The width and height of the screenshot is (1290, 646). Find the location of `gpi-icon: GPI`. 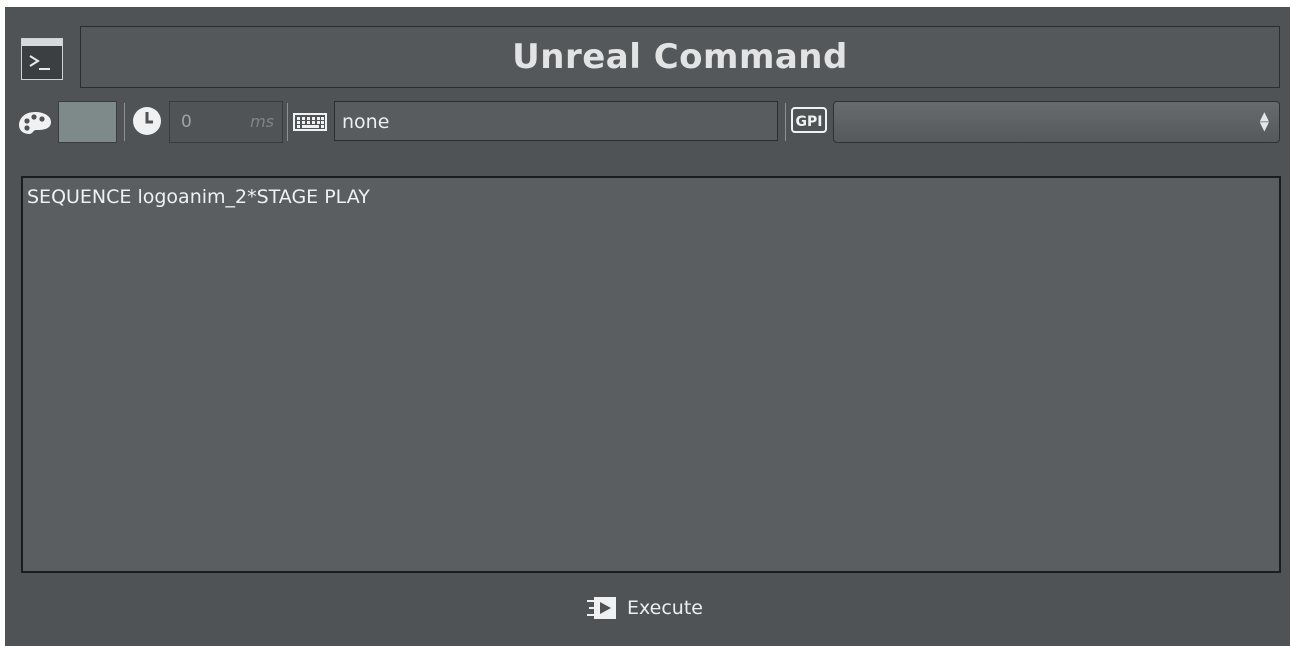

gpi-icon: GPI is located at coordinates (809, 123).